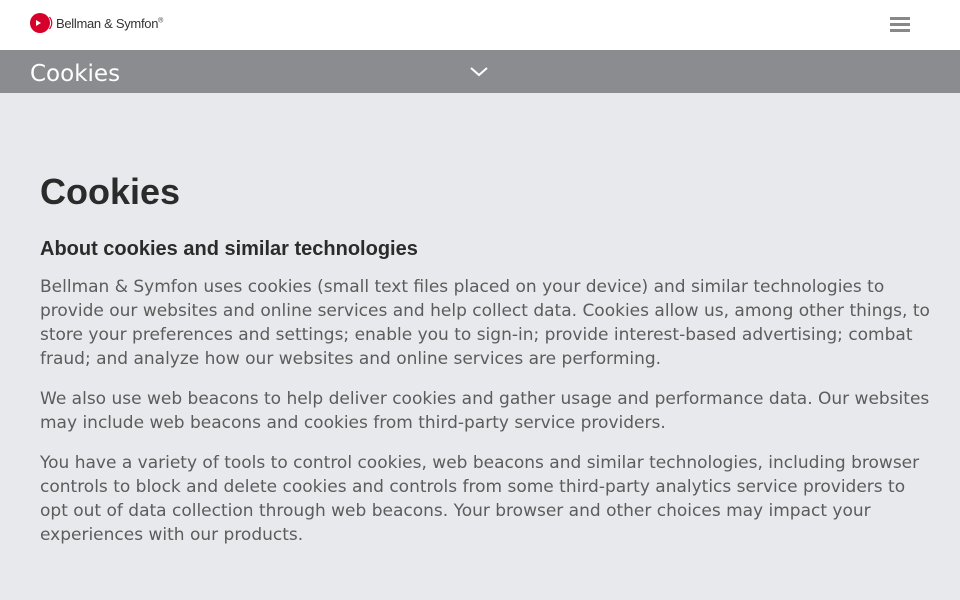 The width and height of the screenshot is (960, 600). I want to click on brand-name: Bellman & Symfon®, so click(109, 23).